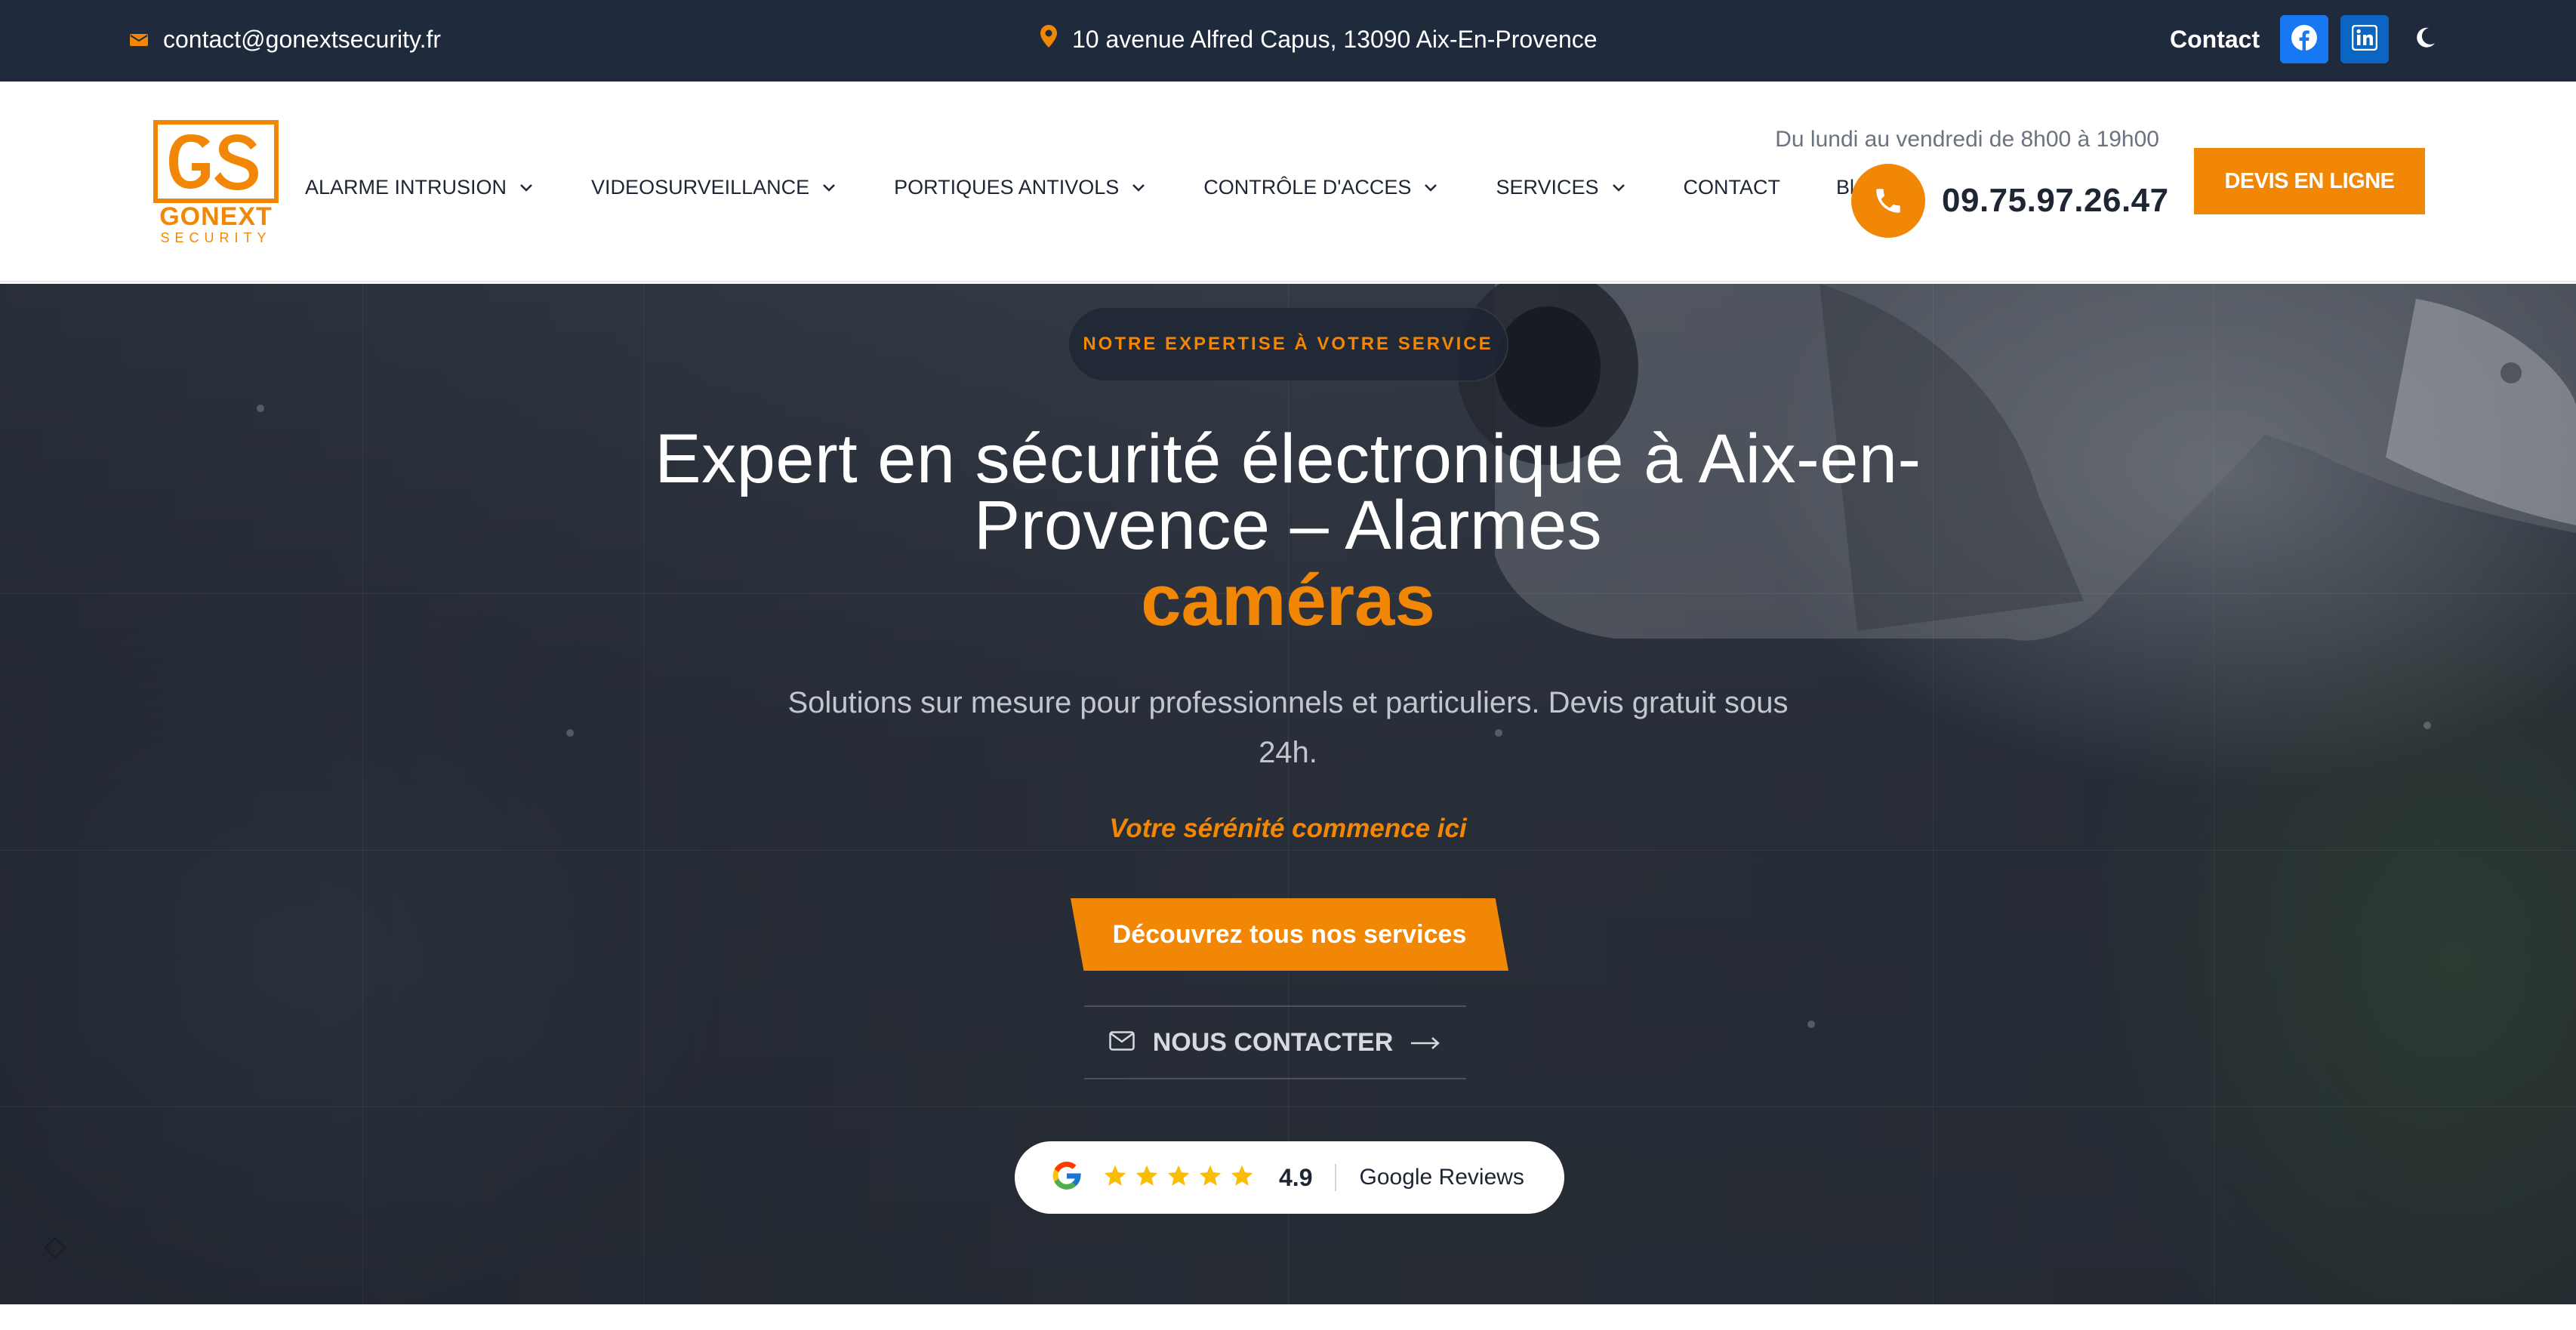 The width and height of the screenshot is (2576, 1330). Describe the element at coordinates (1289, 934) in the screenshot. I see `discover-services-button: Découvrez tous nos services` at that location.